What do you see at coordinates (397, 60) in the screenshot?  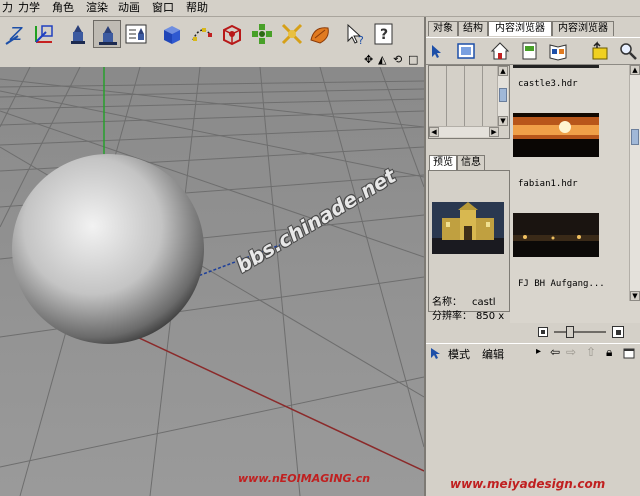 I see `rotate-view-icon: ⟲` at bounding box center [397, 60].